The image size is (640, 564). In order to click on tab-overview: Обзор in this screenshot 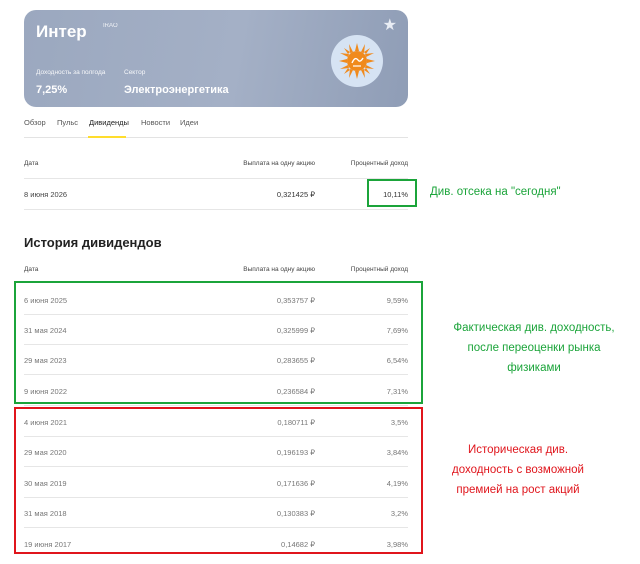, I will do `click(35, 122)`.